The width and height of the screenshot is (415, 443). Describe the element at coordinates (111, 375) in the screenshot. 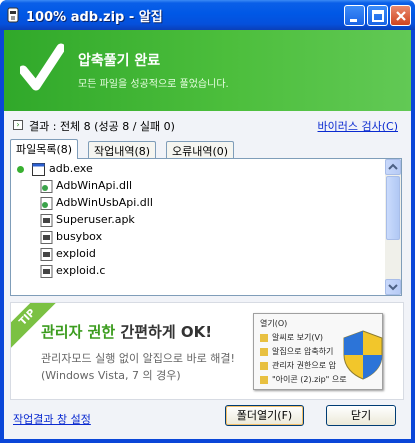

I see `tip-note: (Windows Vista, 7 의 경우)` at that location.